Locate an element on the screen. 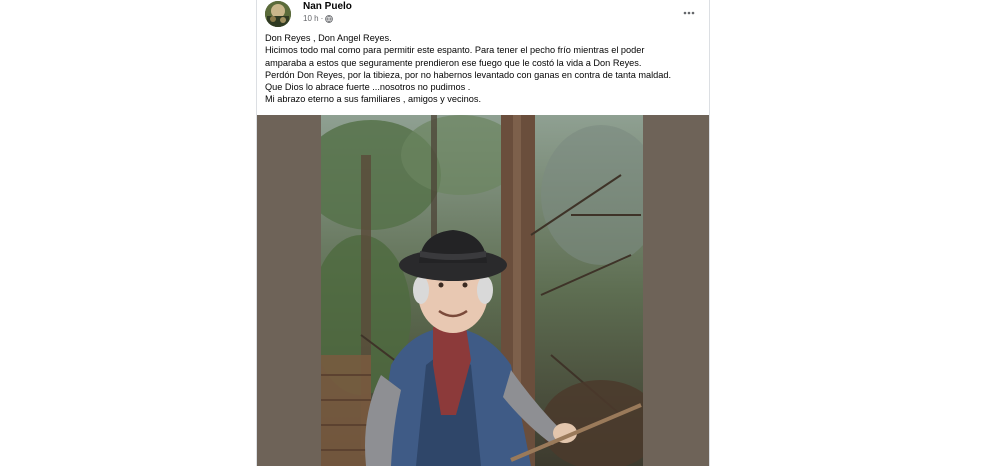  author-name: Nan Puelo is located at coordinates (327, 6).